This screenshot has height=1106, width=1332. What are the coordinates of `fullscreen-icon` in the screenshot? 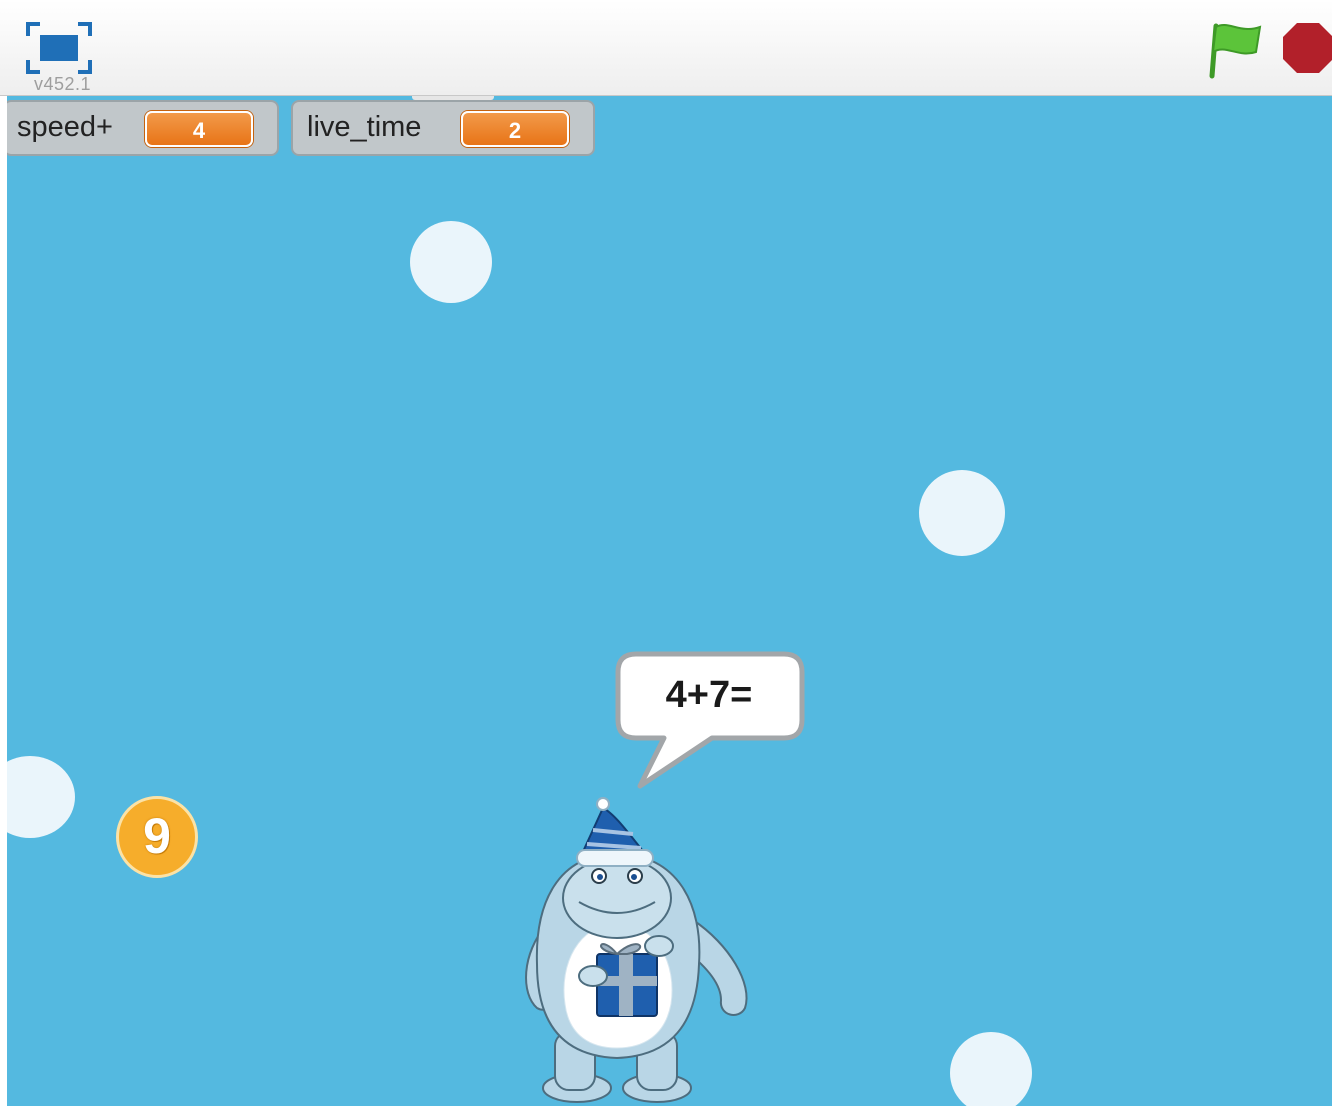 It's located at (59, 48).